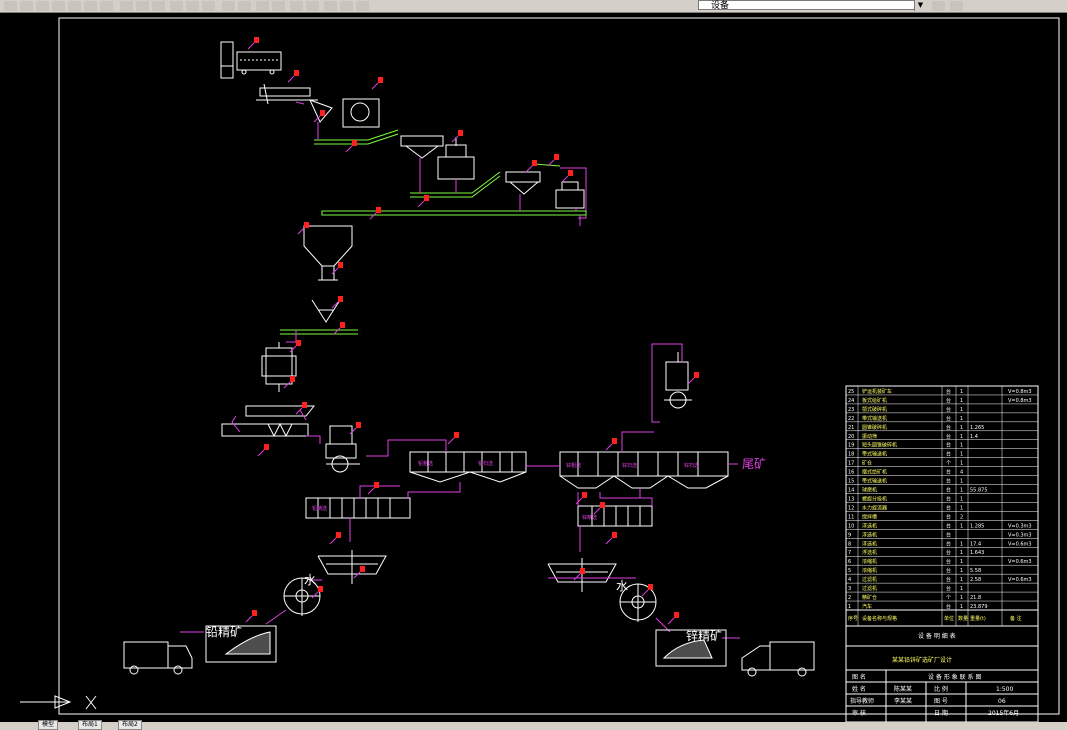 This screenshot has width=1067, height=730. Describe the element at coordinates (979, 491) in the screenshot. I see `row-weight: 55.875` at that location.